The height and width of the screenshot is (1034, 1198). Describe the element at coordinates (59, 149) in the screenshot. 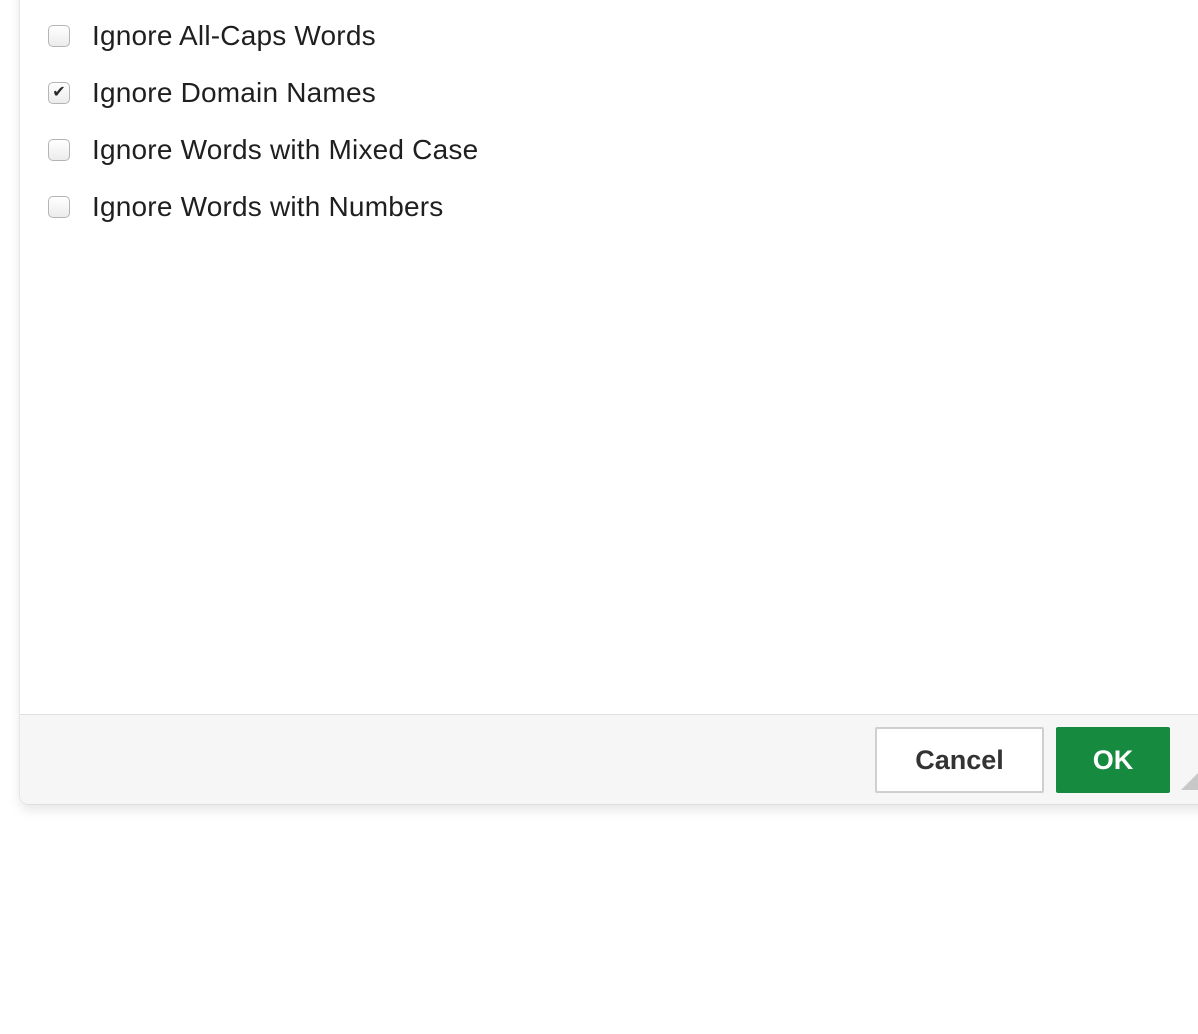

I see `ignore-mixed-case-checkbox` at that location.